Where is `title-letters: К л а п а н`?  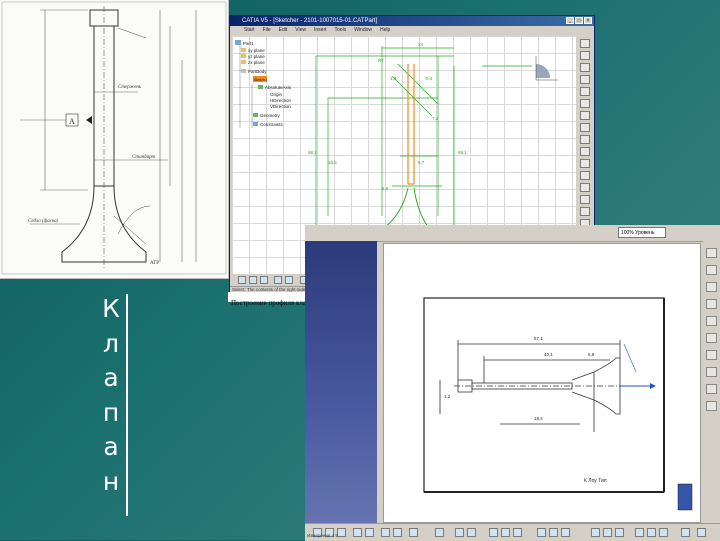 title-letters: К л а п а н is located at coordinates (111, 395).